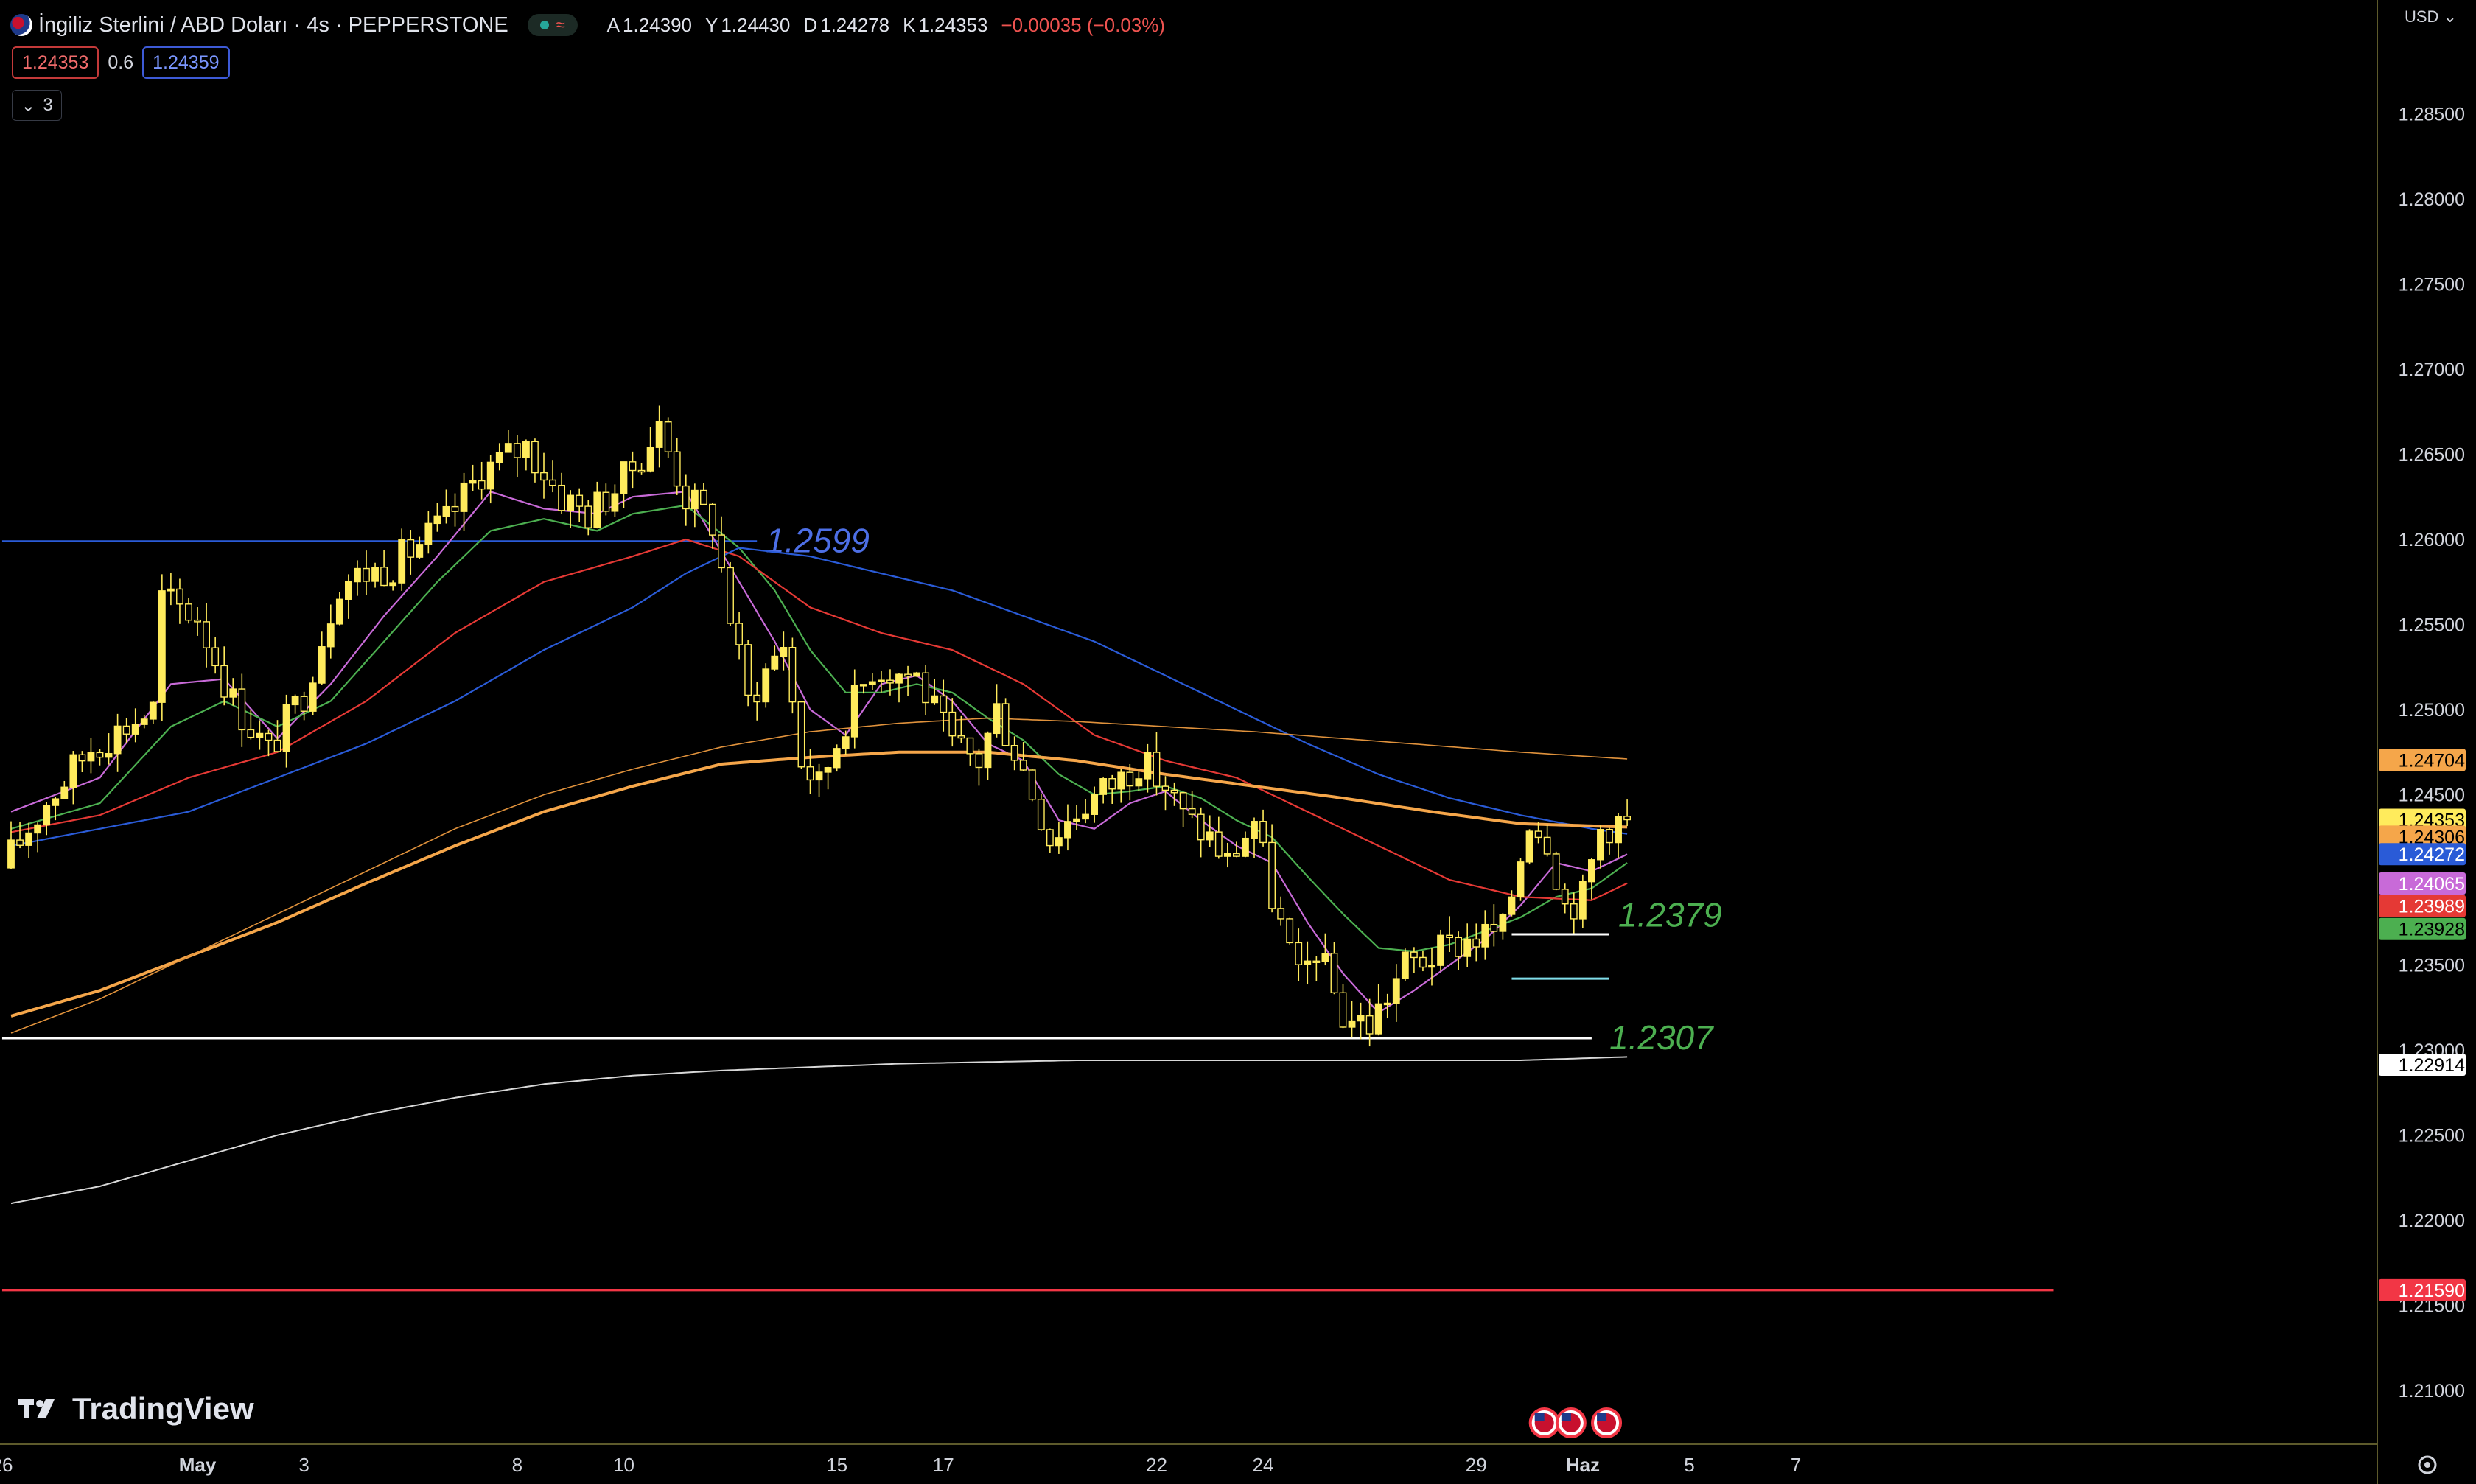  What do you see at coordinates (163, 1408) in the screenshot?
I see `logo-text: TradingView` at bounding box center [163, 1408].